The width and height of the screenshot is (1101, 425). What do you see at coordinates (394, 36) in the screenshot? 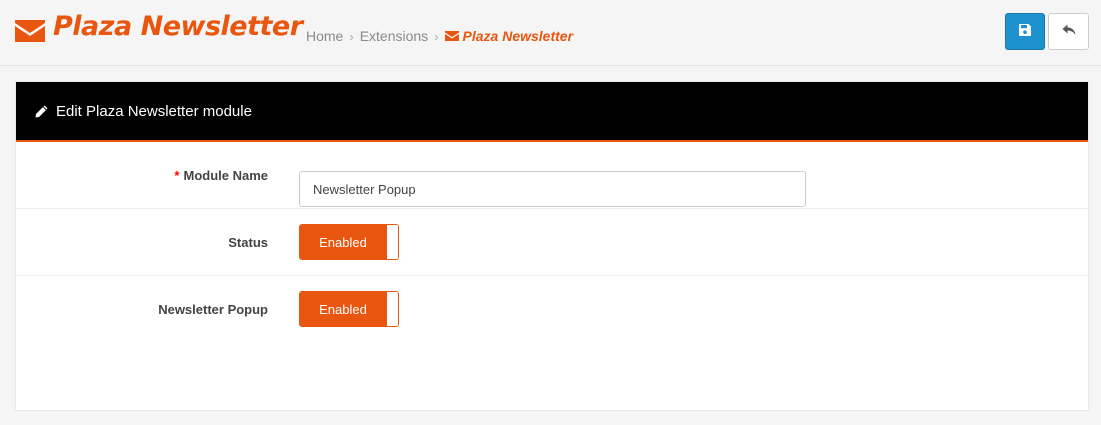
I see `breadcrumb-extensions: Extensions` at bounding box center [394, 36].